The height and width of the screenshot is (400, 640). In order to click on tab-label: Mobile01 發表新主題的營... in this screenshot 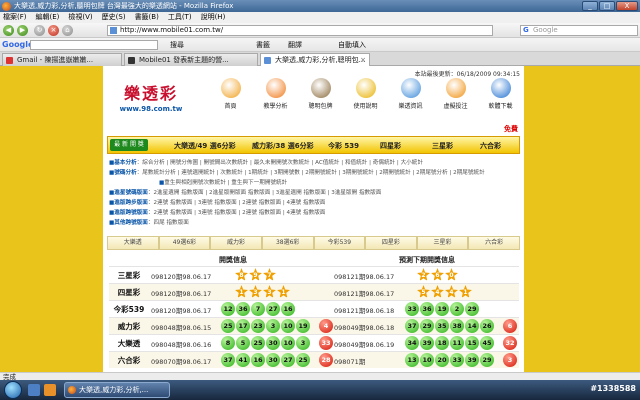, I will do `click(184, 60)`.